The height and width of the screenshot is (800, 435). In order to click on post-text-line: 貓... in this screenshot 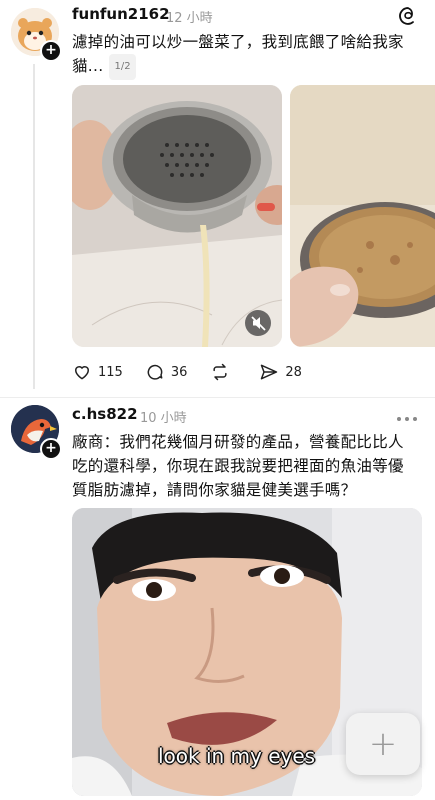, I will do `click(88, 66)`.